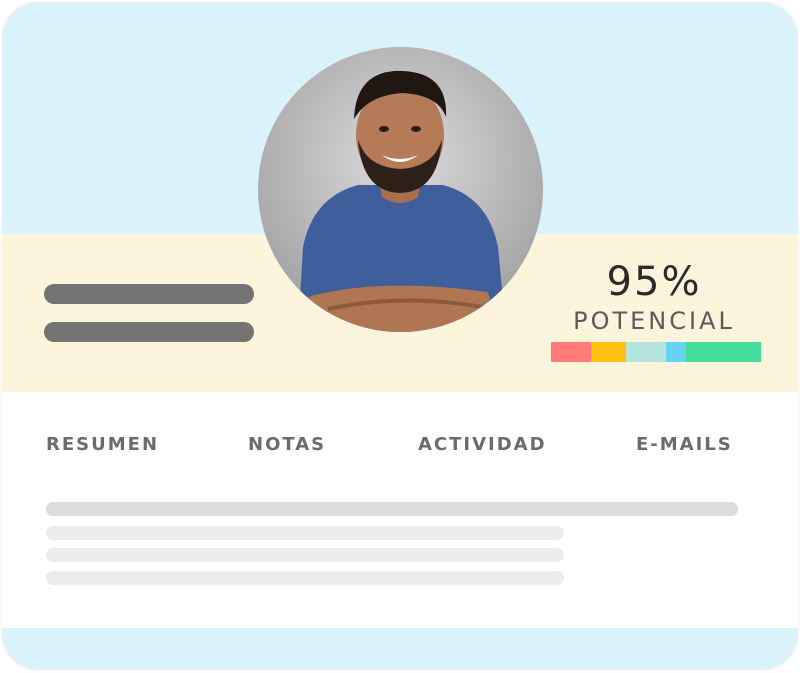 The height and width of the screenshot is (673, 800). I want to click on strip-segment-blue, so click(676, 352).